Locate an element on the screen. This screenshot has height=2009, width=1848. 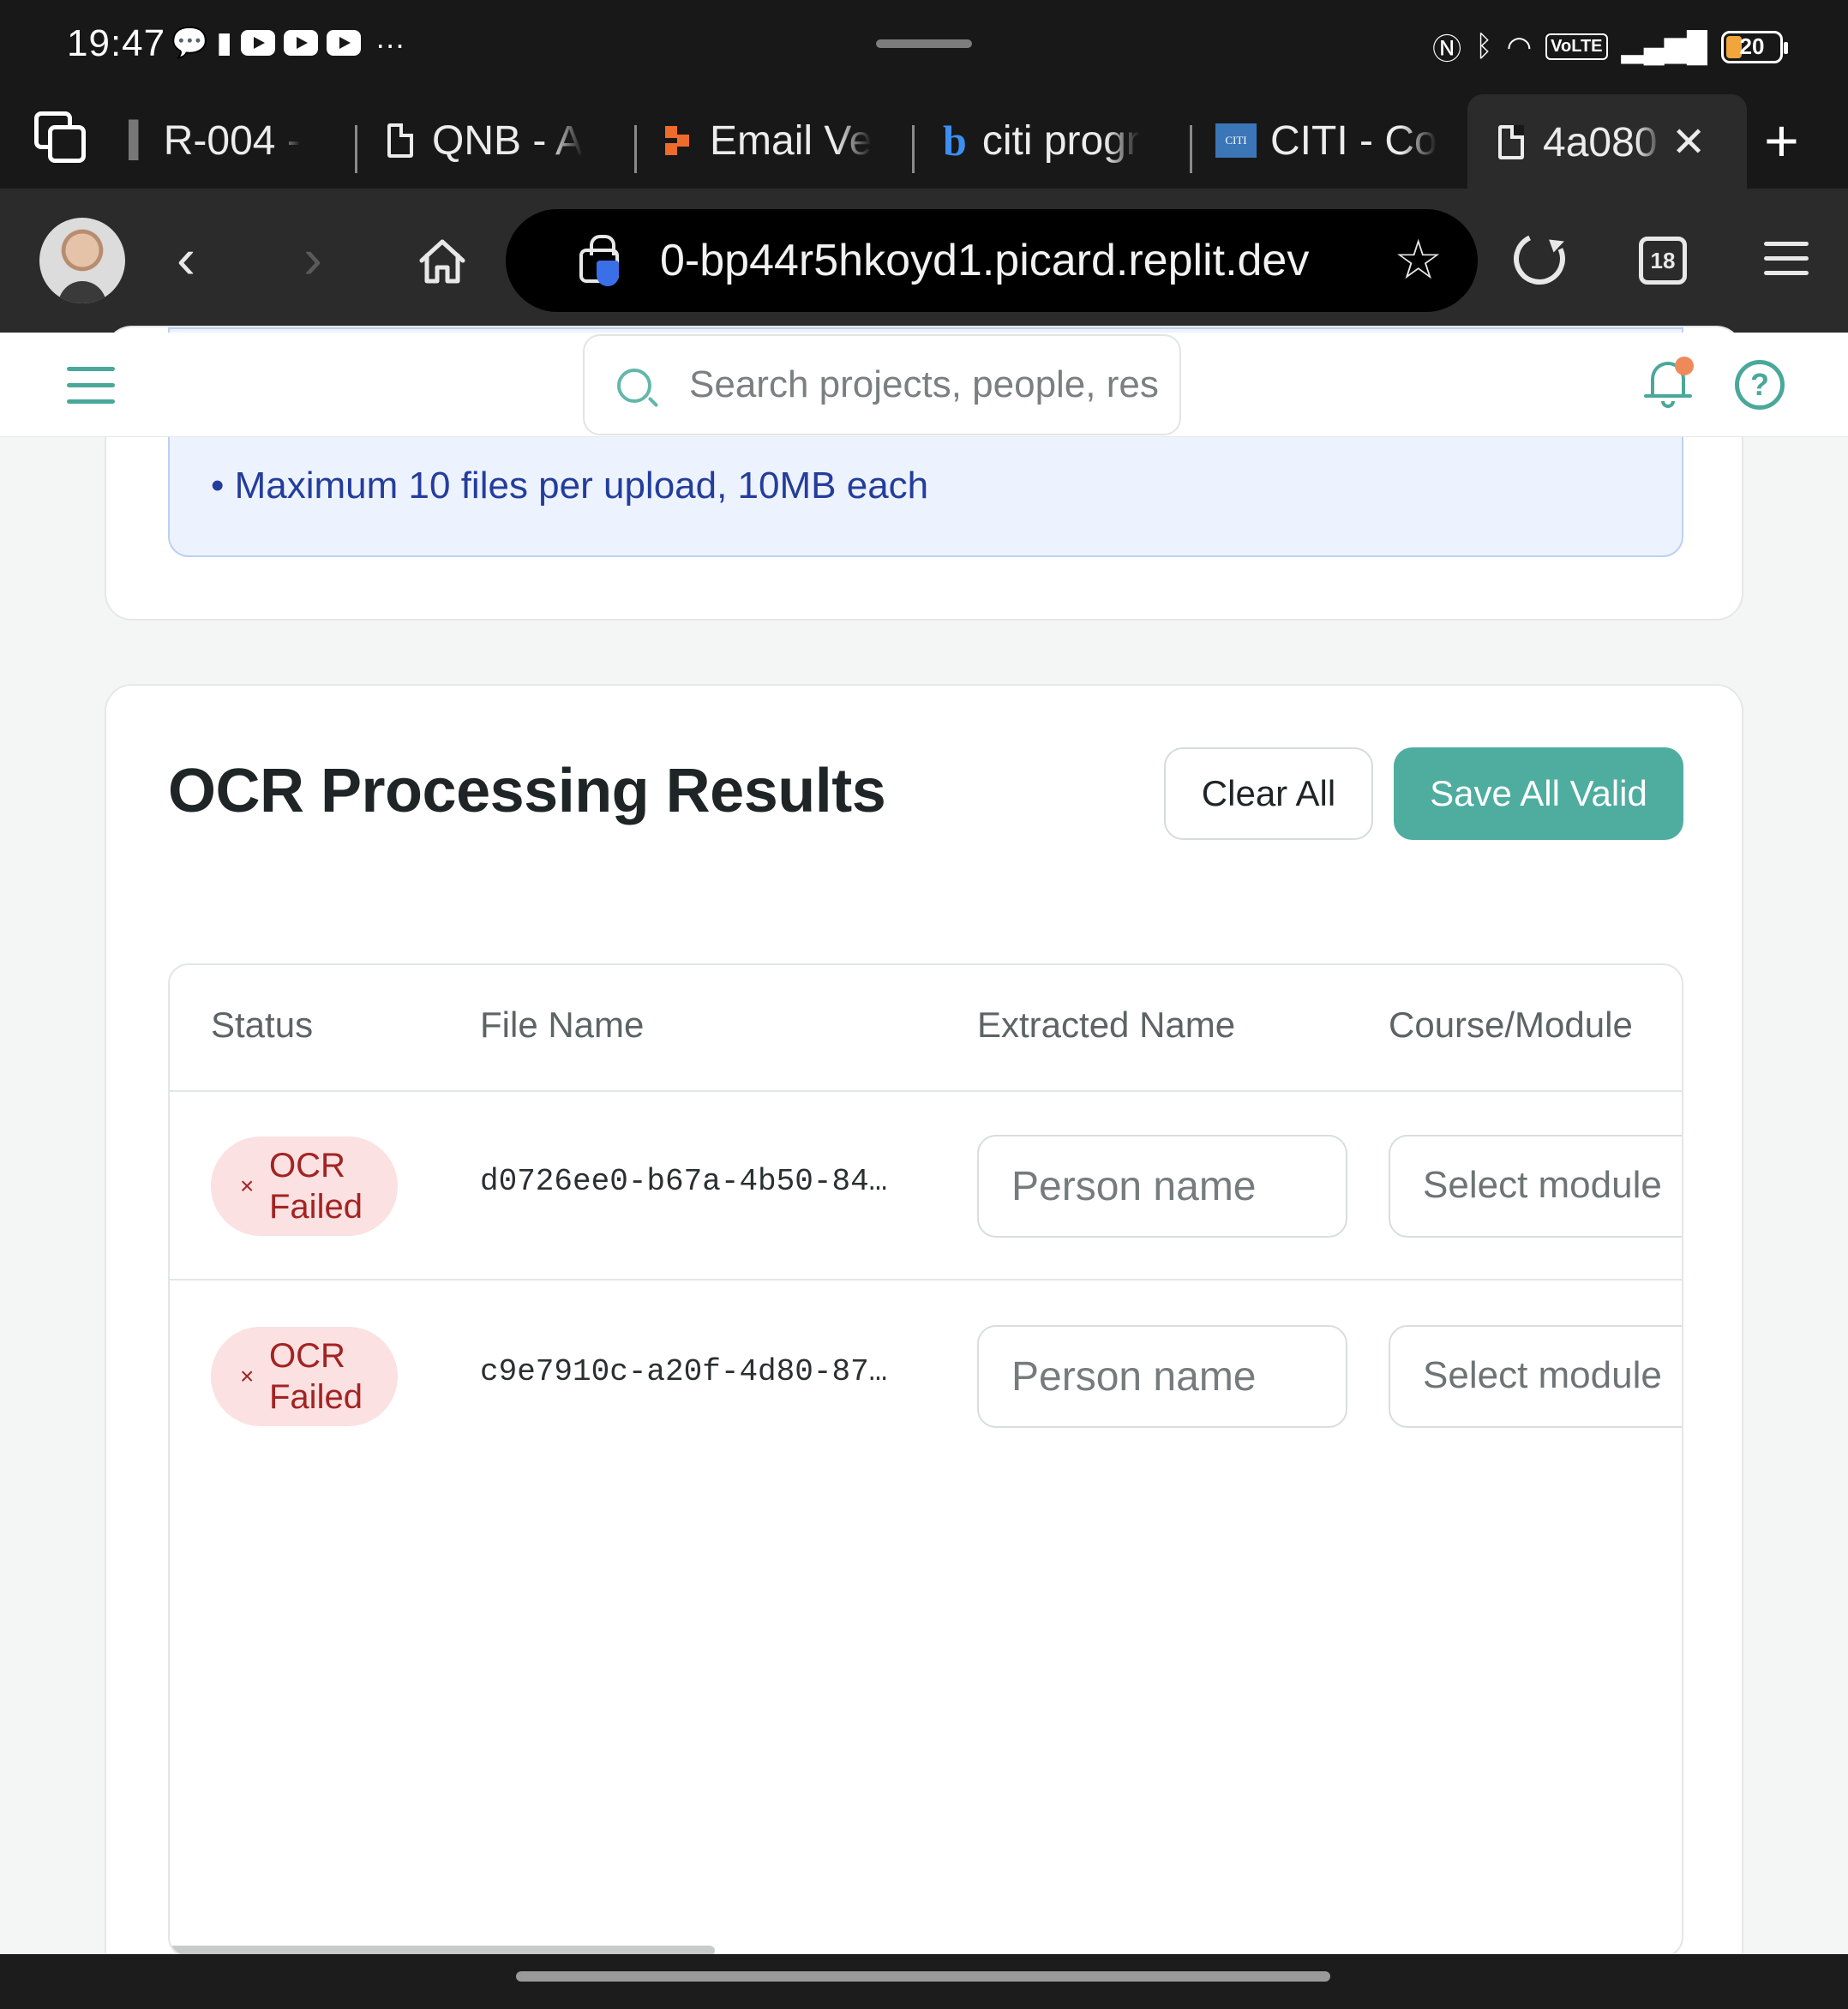
save-all-valid-button: Save All Valid is located at coordinates (1538, 793).